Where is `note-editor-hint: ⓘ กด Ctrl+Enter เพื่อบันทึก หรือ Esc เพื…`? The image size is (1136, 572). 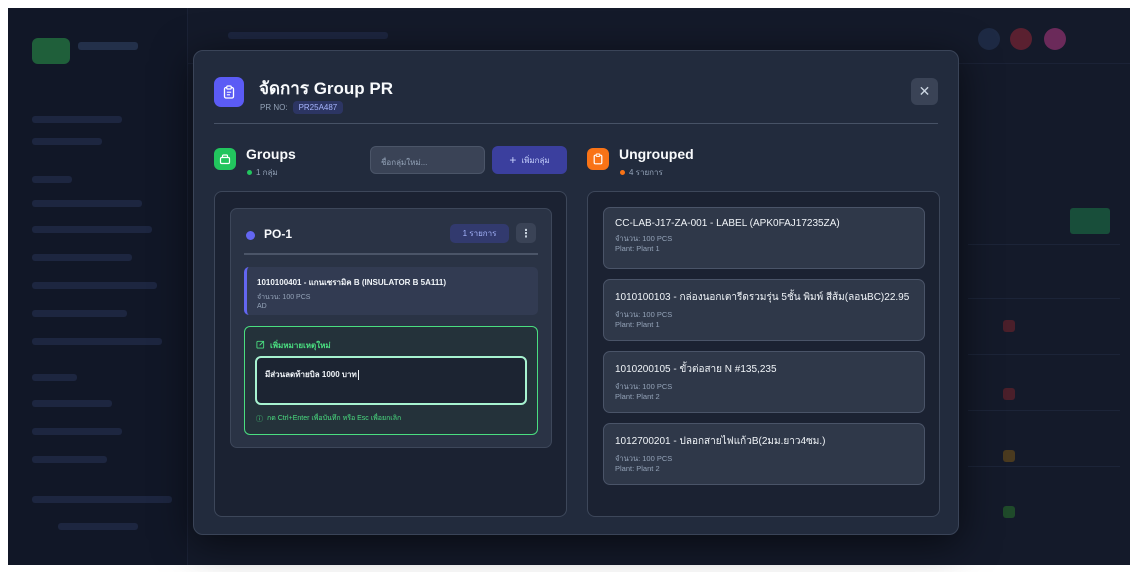
note-editor-hint: ⓘ กด Ctrl+Enter เพื่อบันทึก หรือ Esc เพื… is located at coordinates (328, 418).